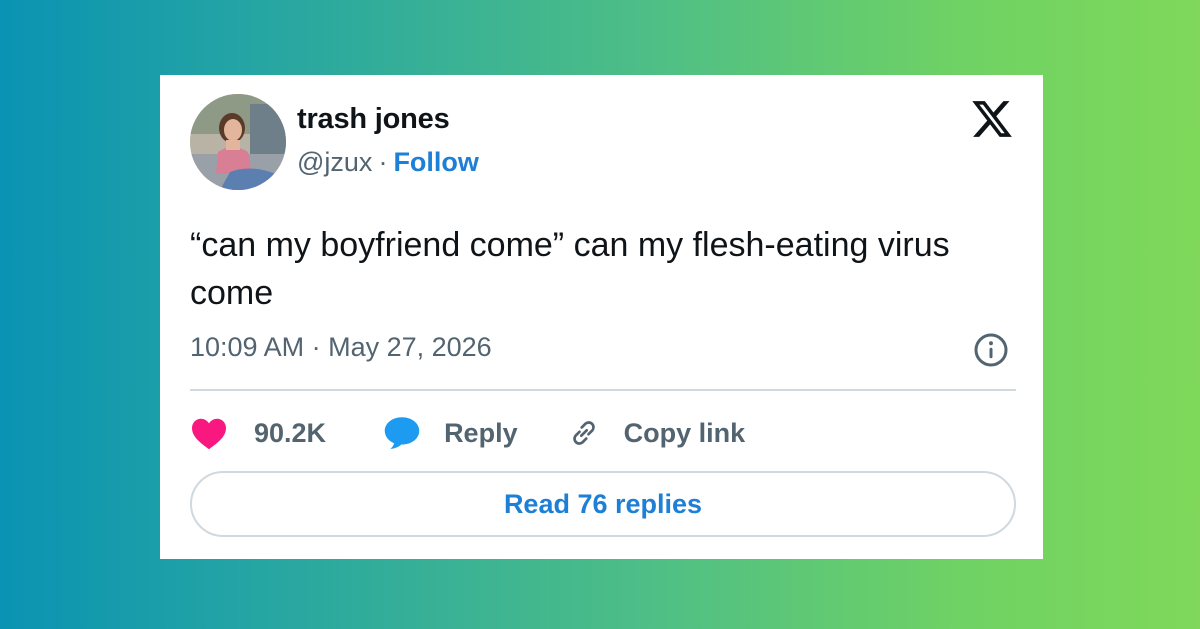 Image resolution: width=1200 pixels, height=629 pixels. I want to click on author-display-name: trash jones, so click(373, 119).